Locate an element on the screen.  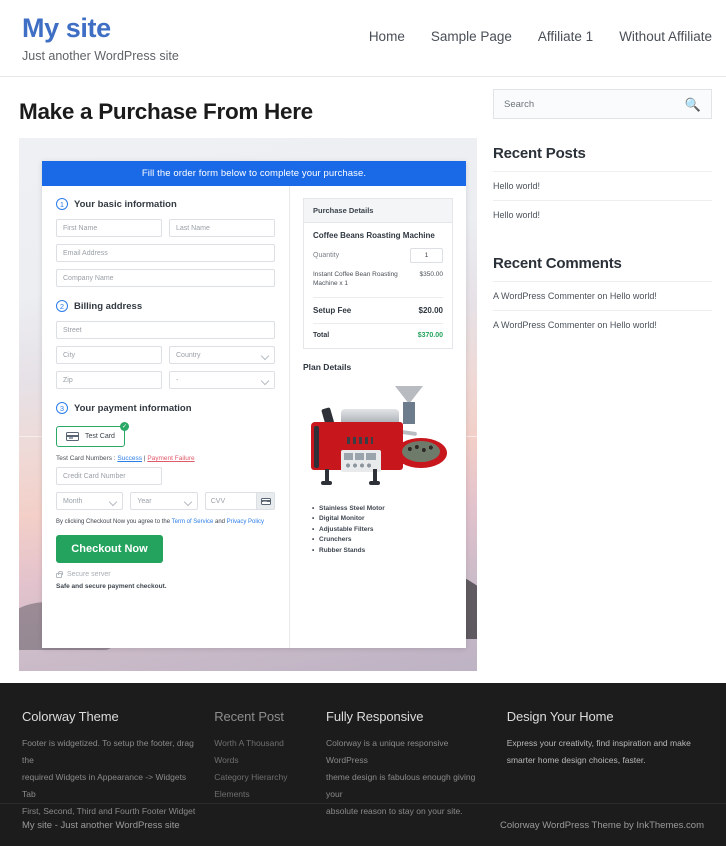
expiry-month-select: Month is located at coordinates (90, 501).